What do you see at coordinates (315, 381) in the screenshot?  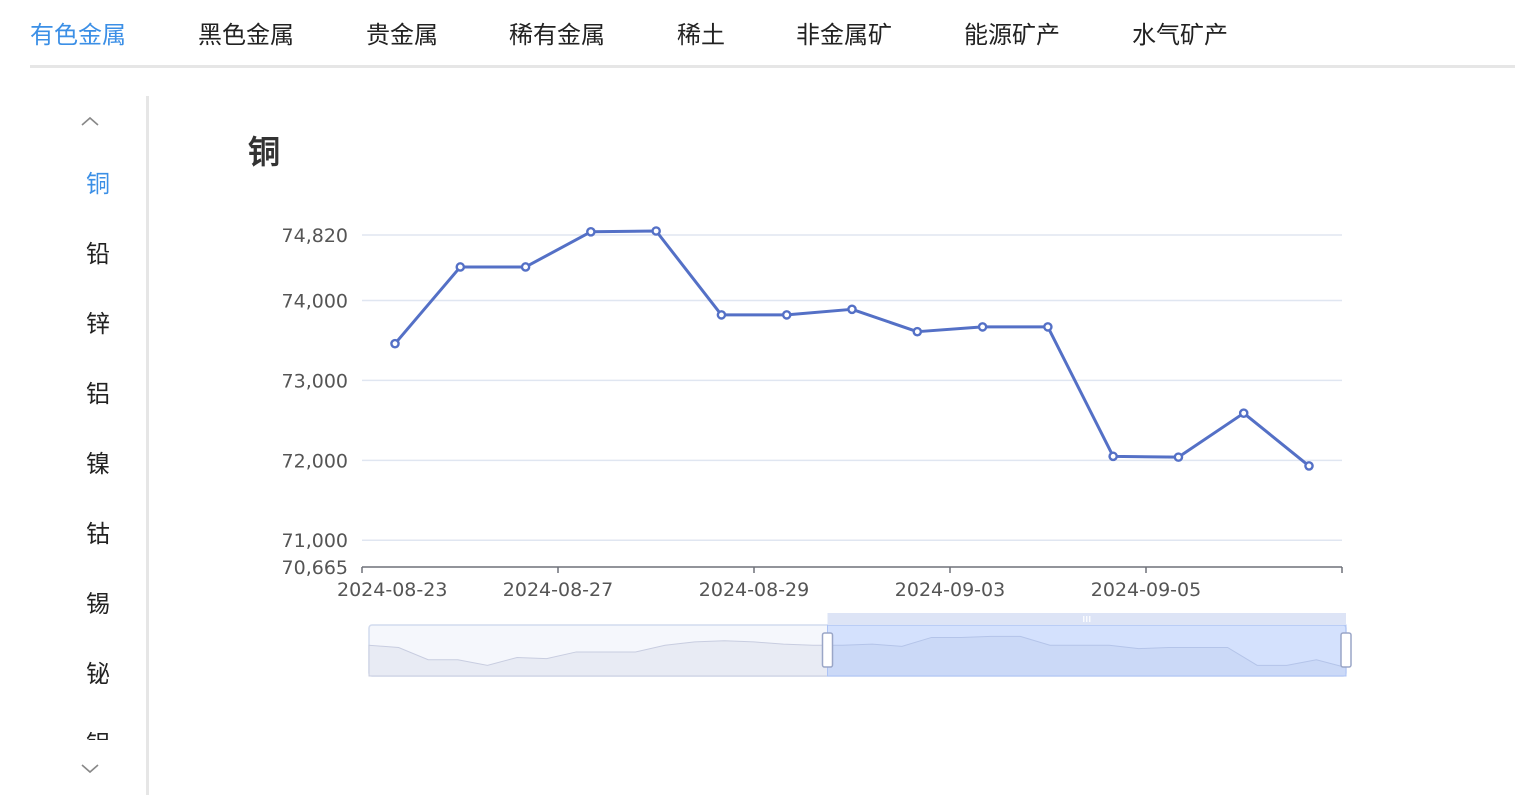 I see `y-tick-label: 73,000` at bounding box center [315, 381].